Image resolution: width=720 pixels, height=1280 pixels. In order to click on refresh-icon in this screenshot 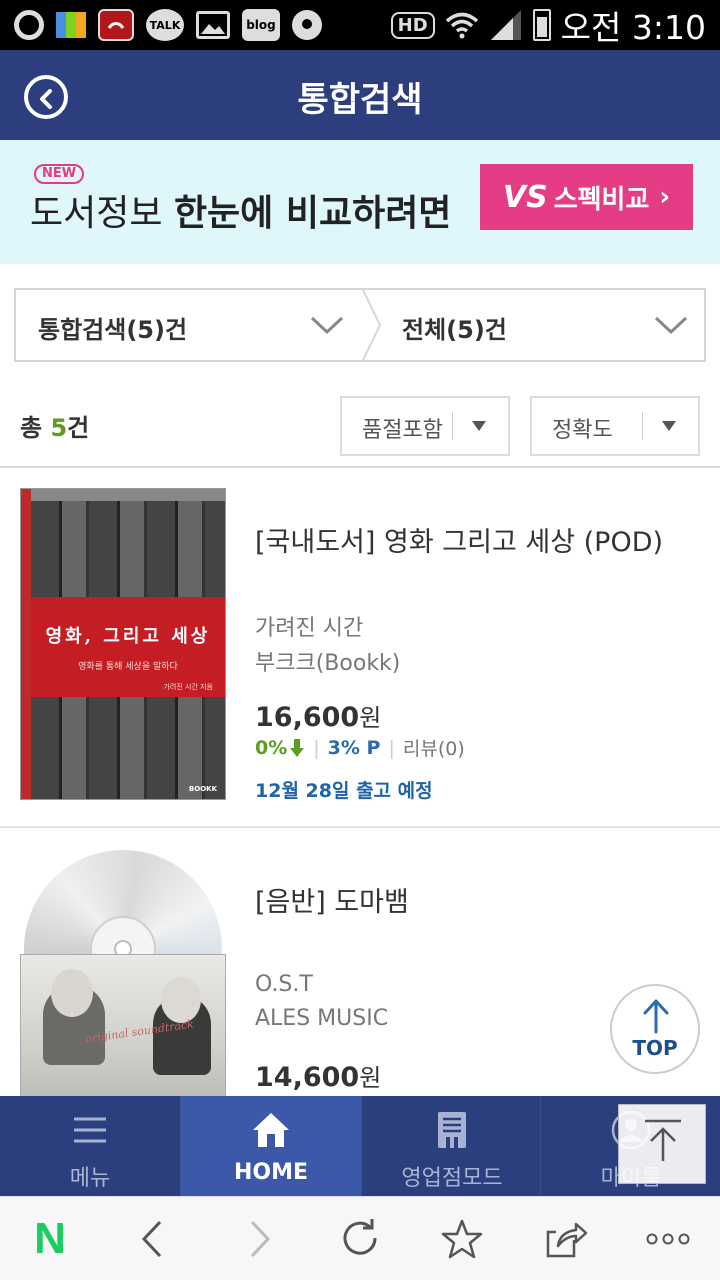, I will do `click(360, 1237)`.